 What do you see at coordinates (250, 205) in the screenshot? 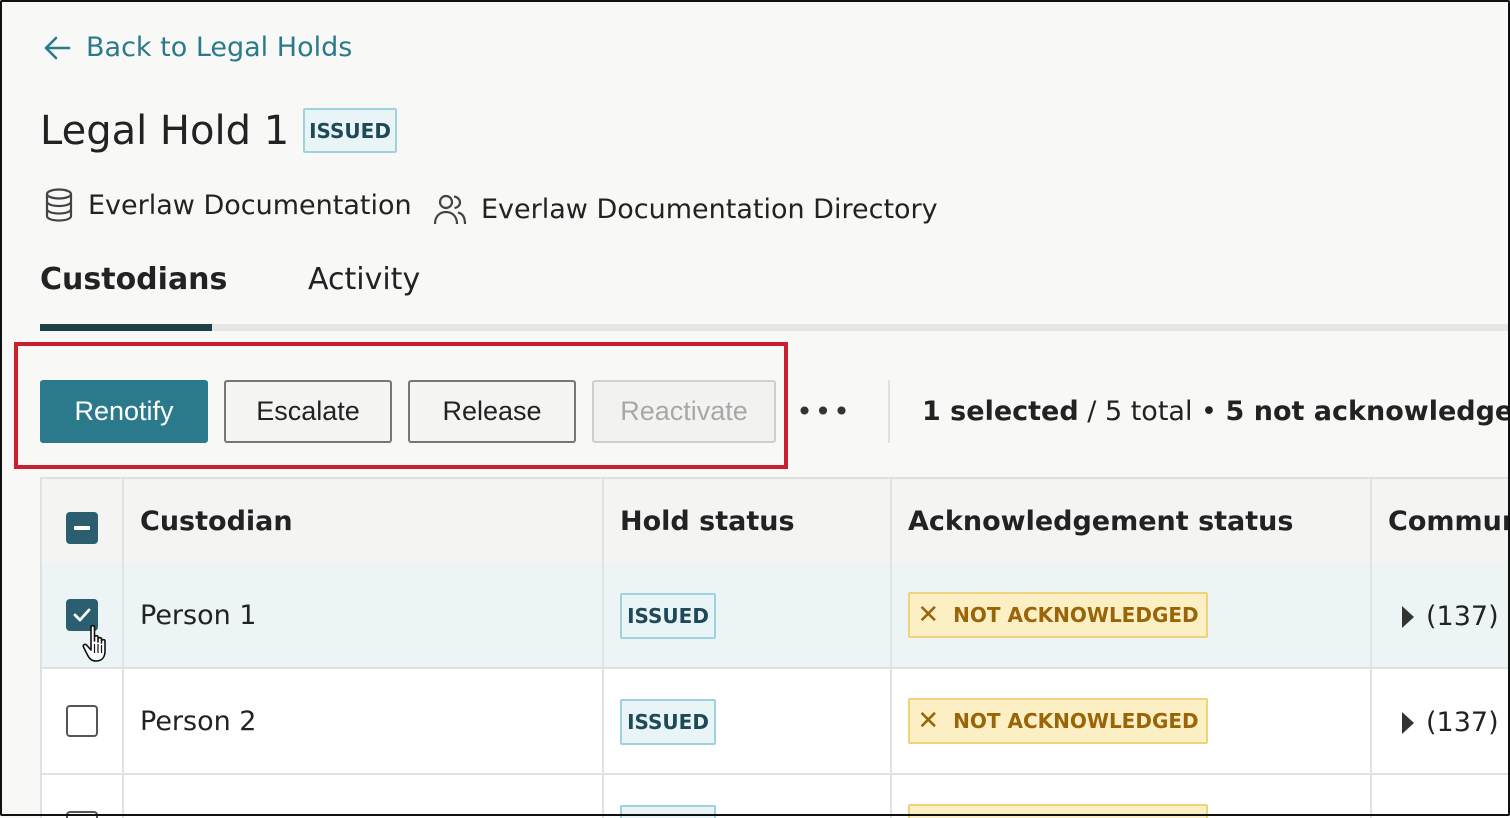
I see `database-name: Everlaw Documentation` at bounding box center [250, 205].